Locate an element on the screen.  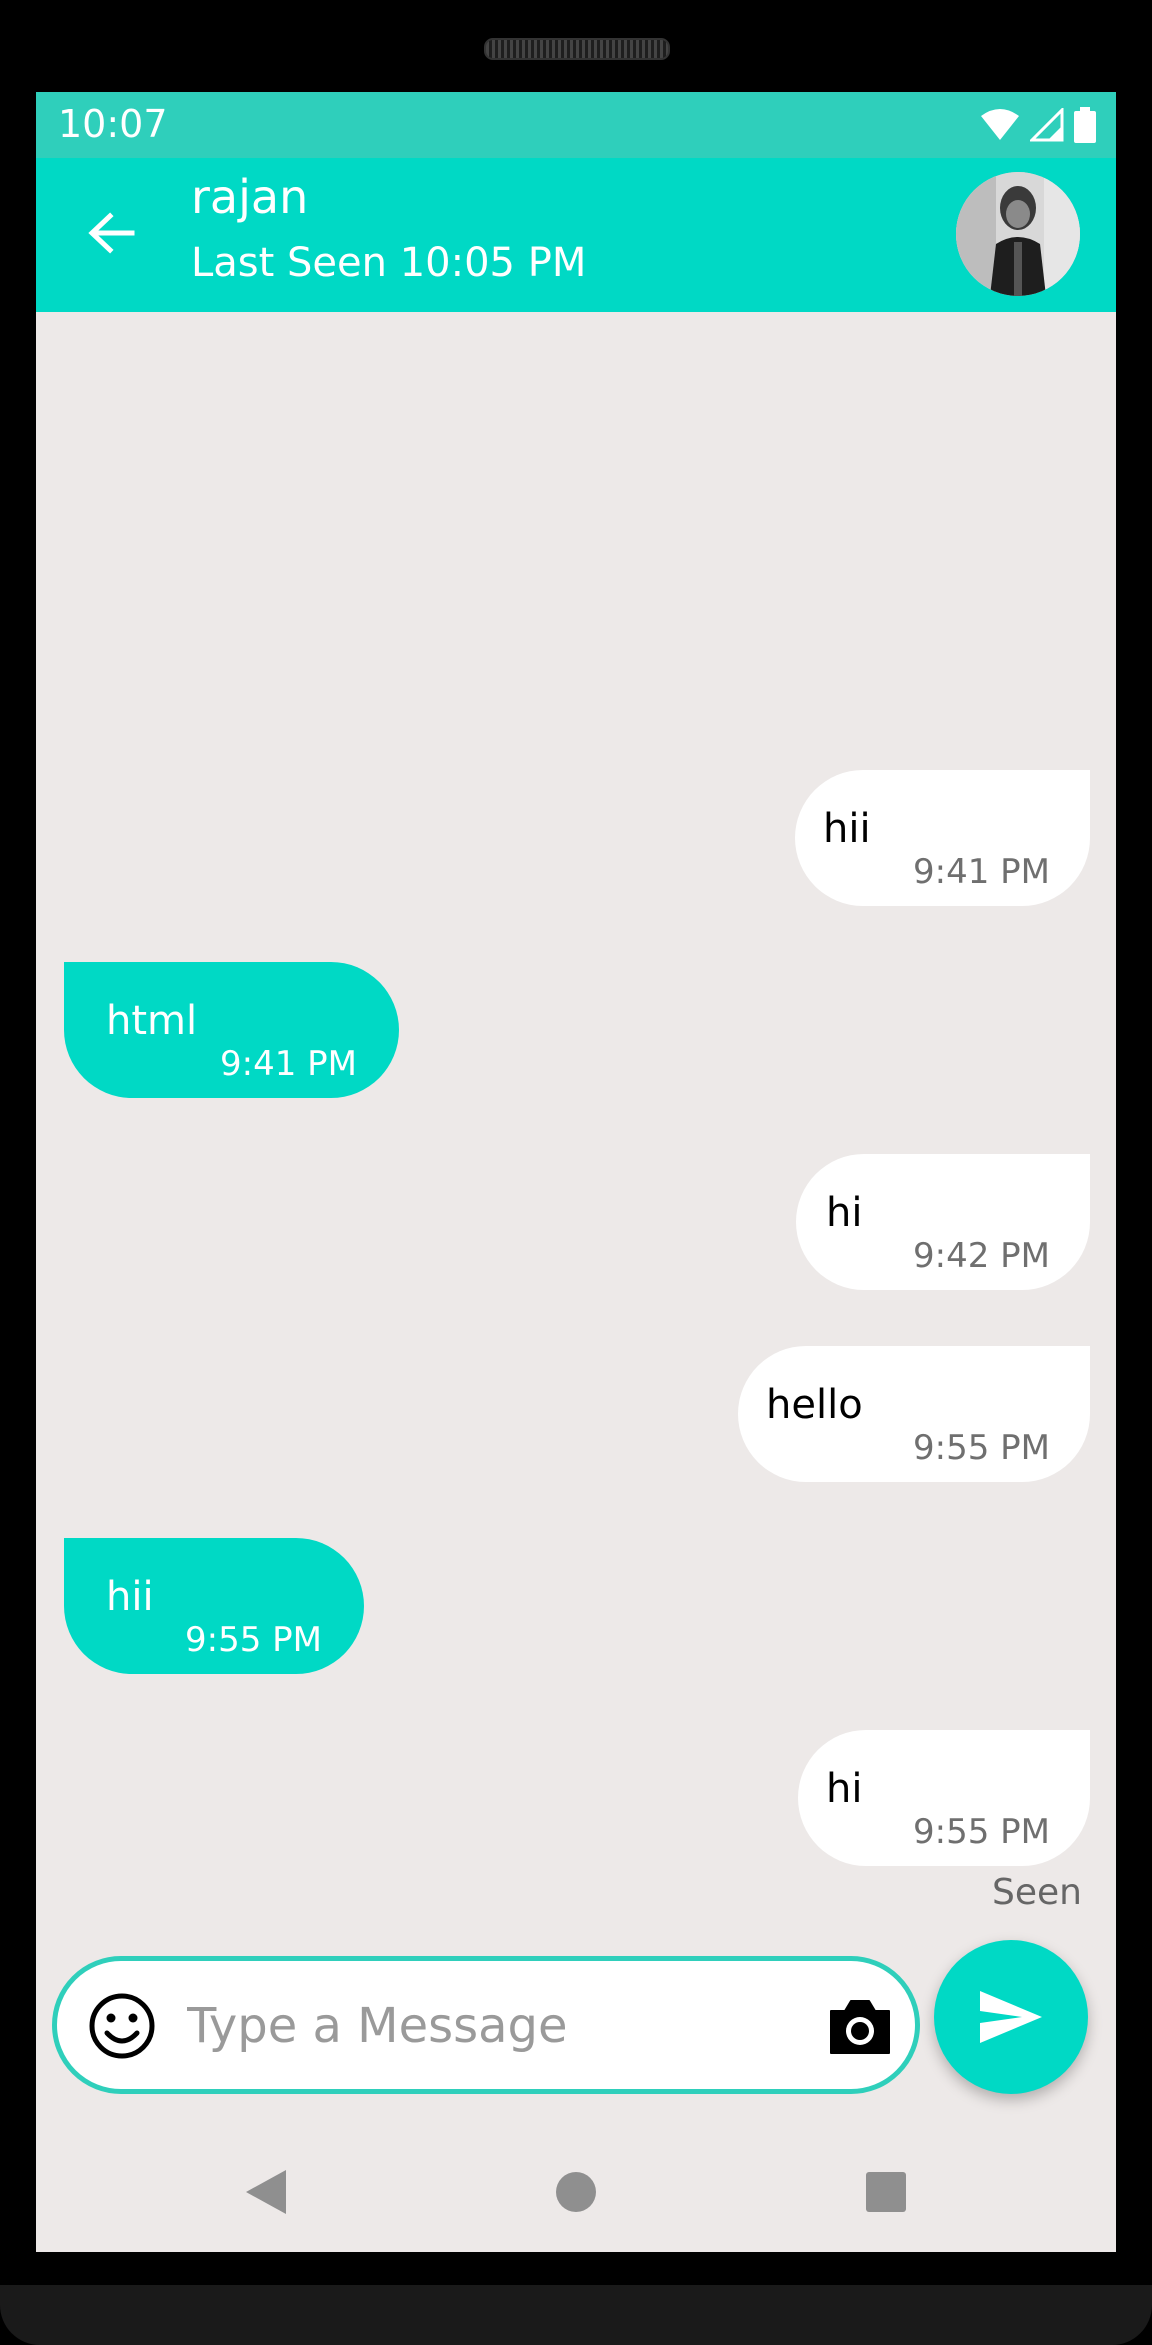
nav-home-button is located at coordinates (576, 2192).